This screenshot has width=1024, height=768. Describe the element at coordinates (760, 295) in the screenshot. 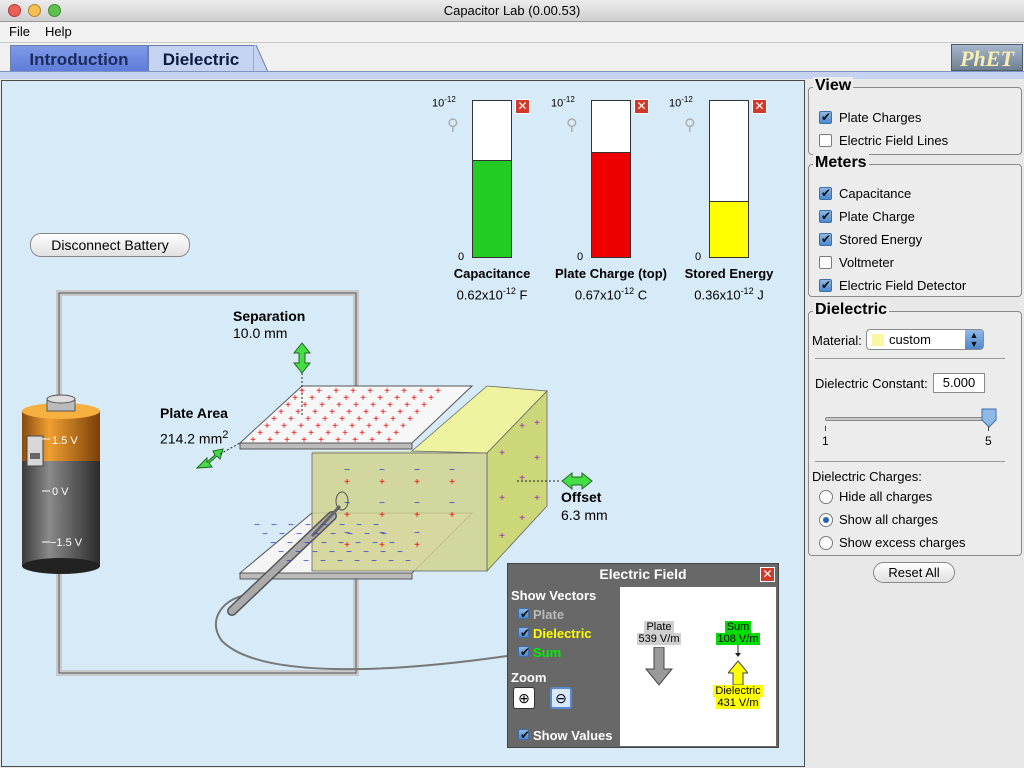

I see `meter-unit: J` at that location.